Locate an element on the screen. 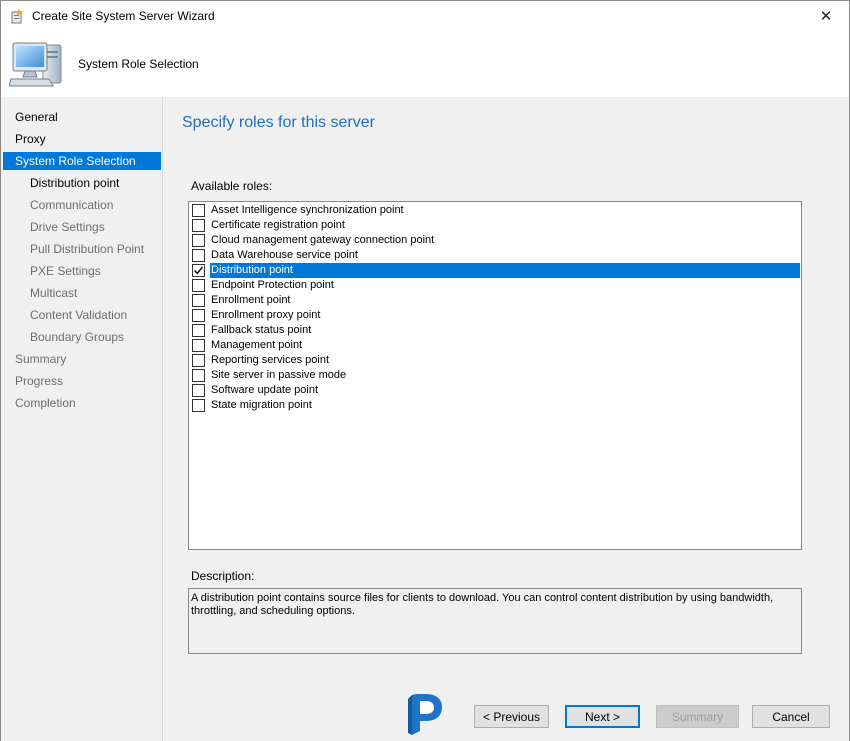  computer-icon is located at coordinates (36, 65).